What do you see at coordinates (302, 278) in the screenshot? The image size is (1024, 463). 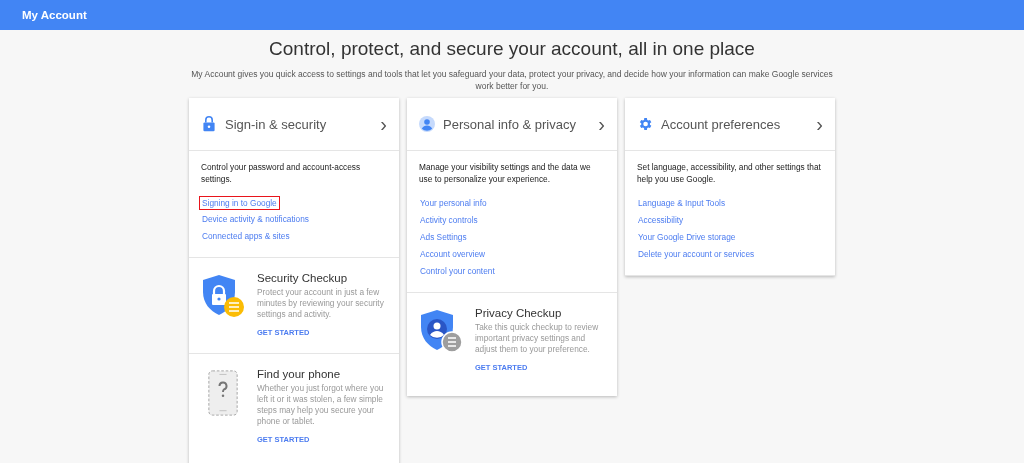 I see `section-title: Security Checkup` at bounding box center [302, 278].